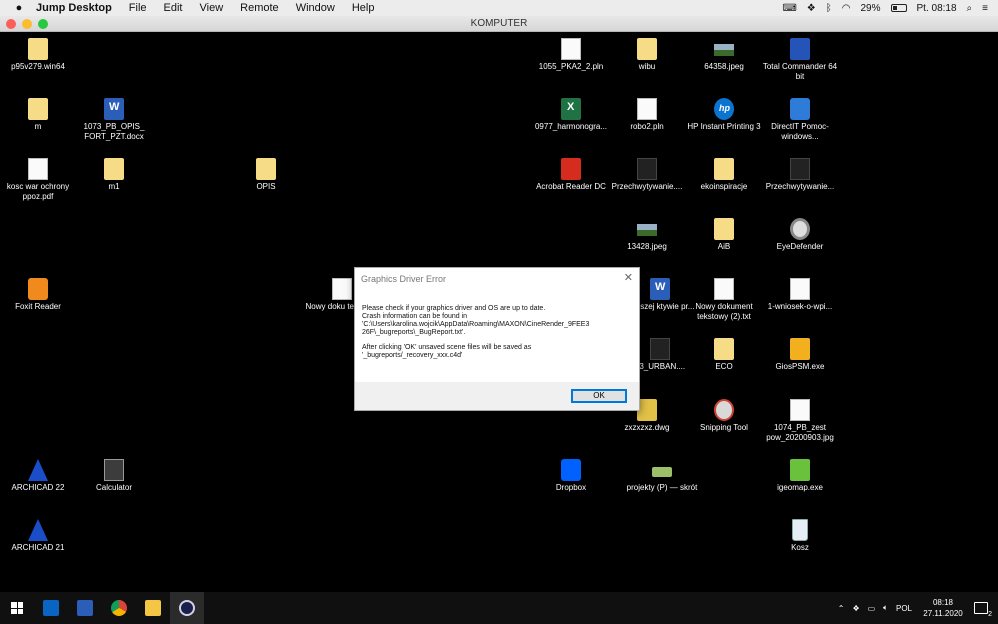 The width and height of the screenshot is (998, 624). I want to click on dropbox-icon, so click(571, 470).